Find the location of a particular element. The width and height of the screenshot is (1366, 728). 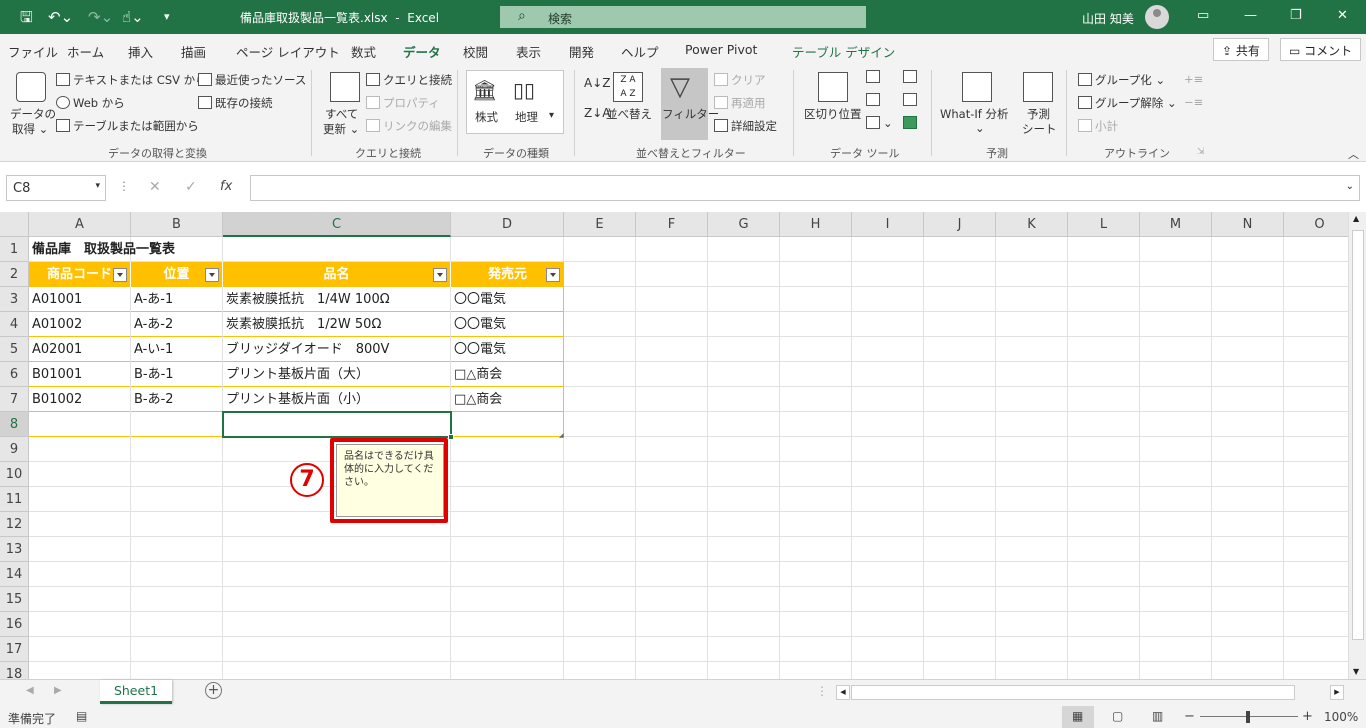

get-data-label2: 取得 ⌄ is located at coordinates (30, 129).